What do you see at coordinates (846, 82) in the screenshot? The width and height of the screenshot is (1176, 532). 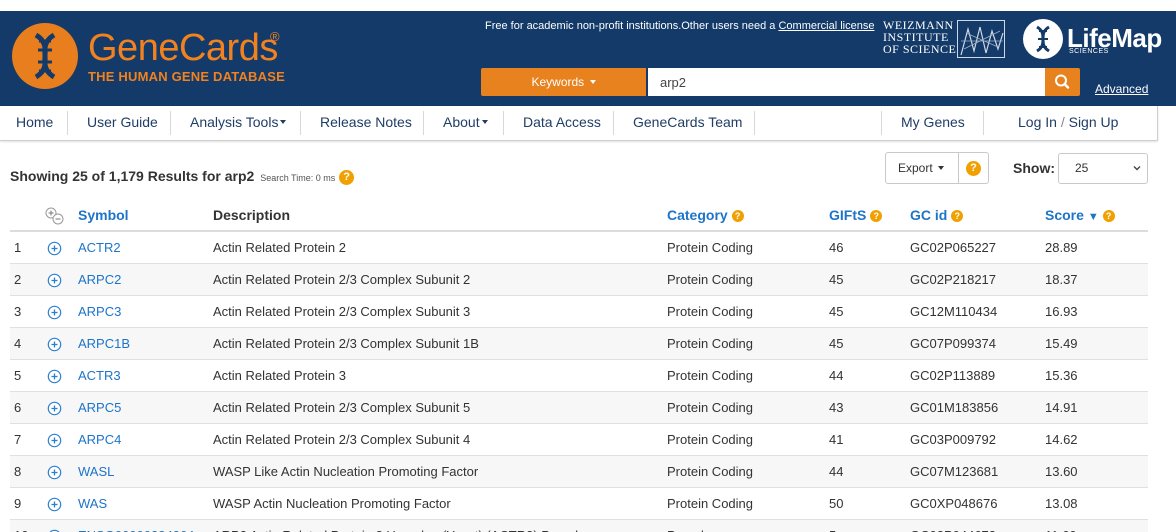 I see `search-input` at bounding box center [846, 82].